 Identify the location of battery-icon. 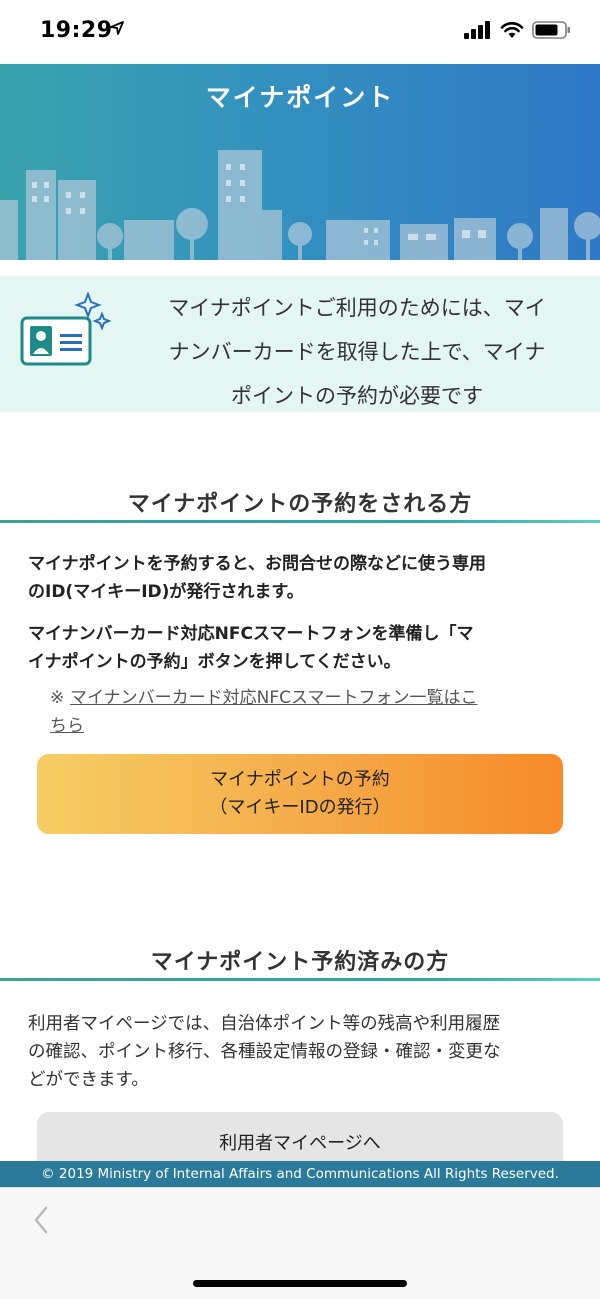
(552, 32).